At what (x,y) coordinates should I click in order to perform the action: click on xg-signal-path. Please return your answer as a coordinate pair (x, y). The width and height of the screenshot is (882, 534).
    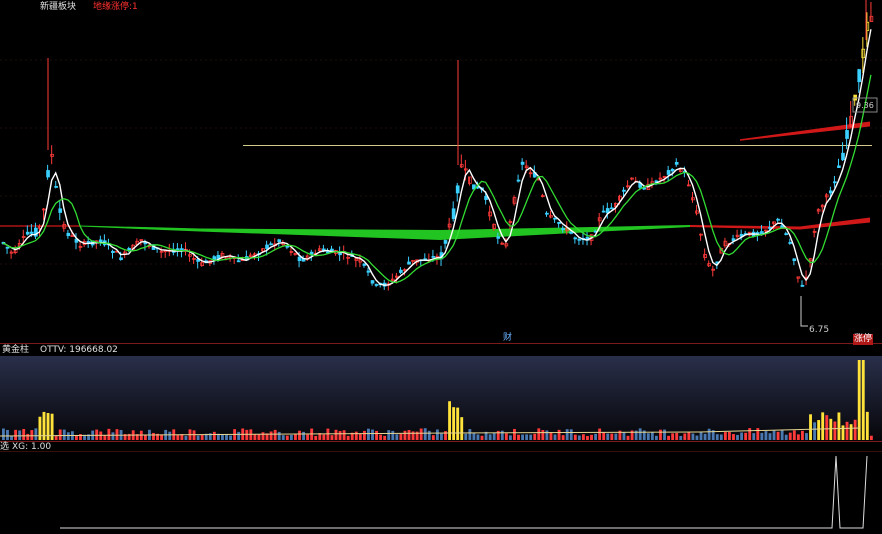
    Looking at the image, I should click on (464, 492).